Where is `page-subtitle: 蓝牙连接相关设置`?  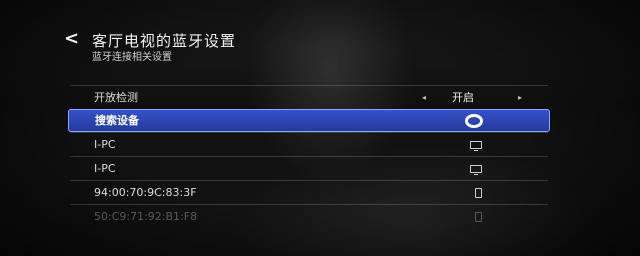
page-subtitle: 蓝牙连接相关设置 is located at coordinates (132, 57).